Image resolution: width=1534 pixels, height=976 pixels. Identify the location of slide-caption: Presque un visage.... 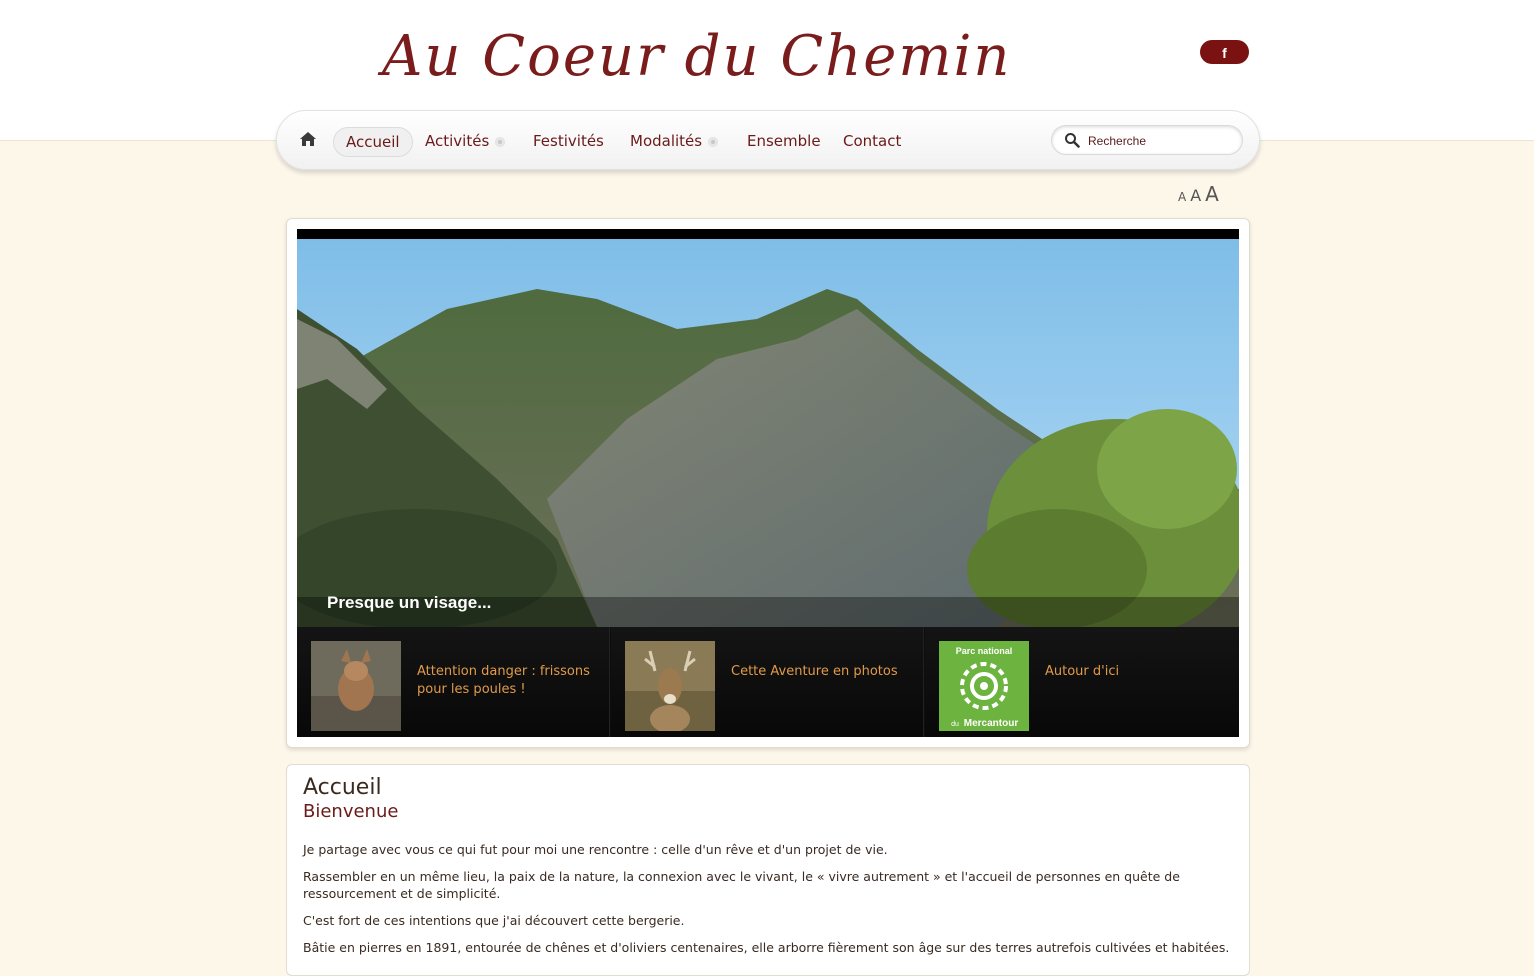
(409, 602).